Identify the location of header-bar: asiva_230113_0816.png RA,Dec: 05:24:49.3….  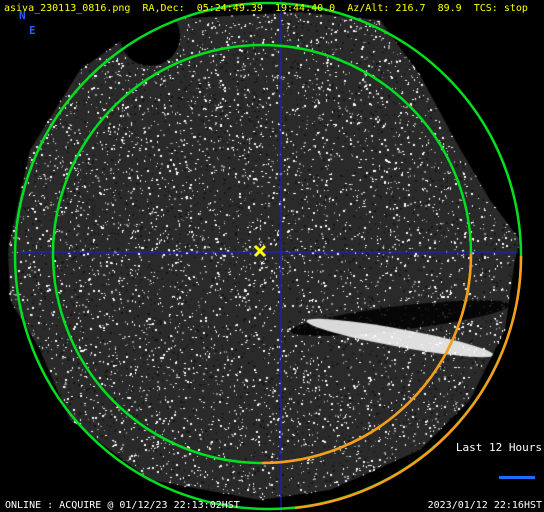
(266, 8).